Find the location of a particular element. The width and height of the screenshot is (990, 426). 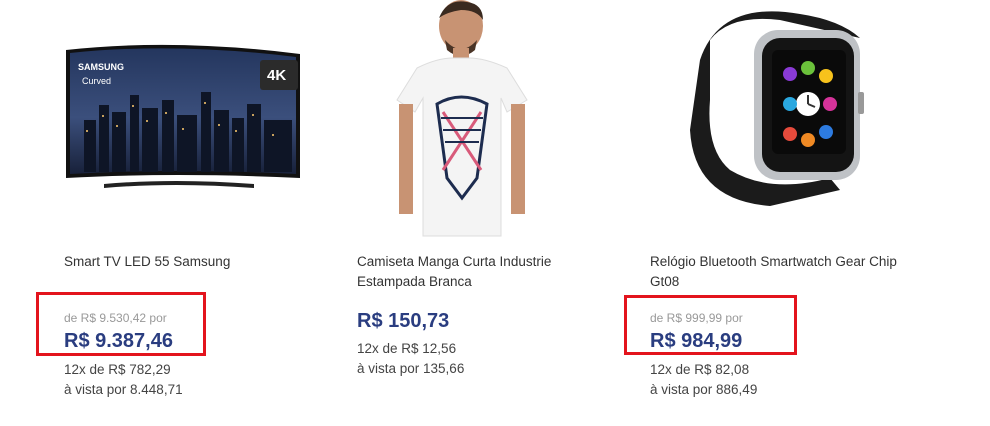

installments-text: 12x de R$ 12,56 is located at coordinates (407, 348).